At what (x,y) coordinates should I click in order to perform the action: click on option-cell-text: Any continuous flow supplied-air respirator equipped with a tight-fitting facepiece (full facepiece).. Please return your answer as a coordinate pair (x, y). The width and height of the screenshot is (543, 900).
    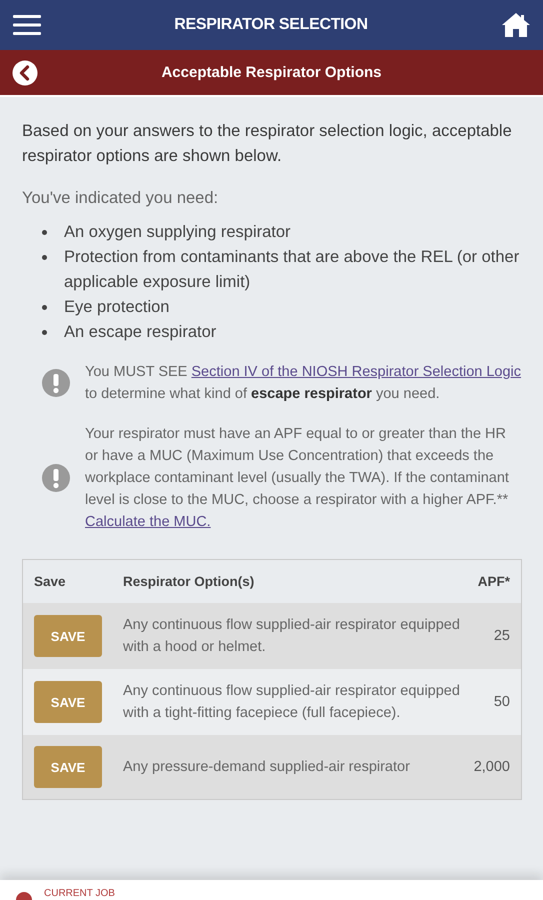
    Looking at the image, I should click on (291, 702).